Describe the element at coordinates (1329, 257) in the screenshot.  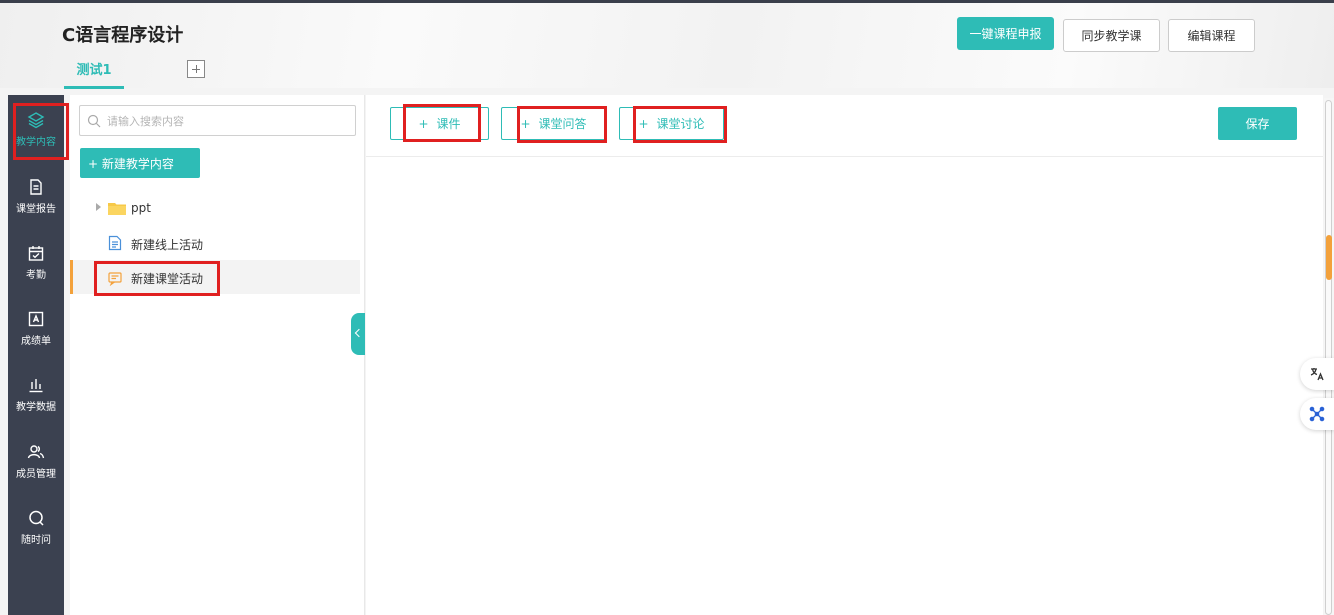
I see `scroll-position-marker` at that location.